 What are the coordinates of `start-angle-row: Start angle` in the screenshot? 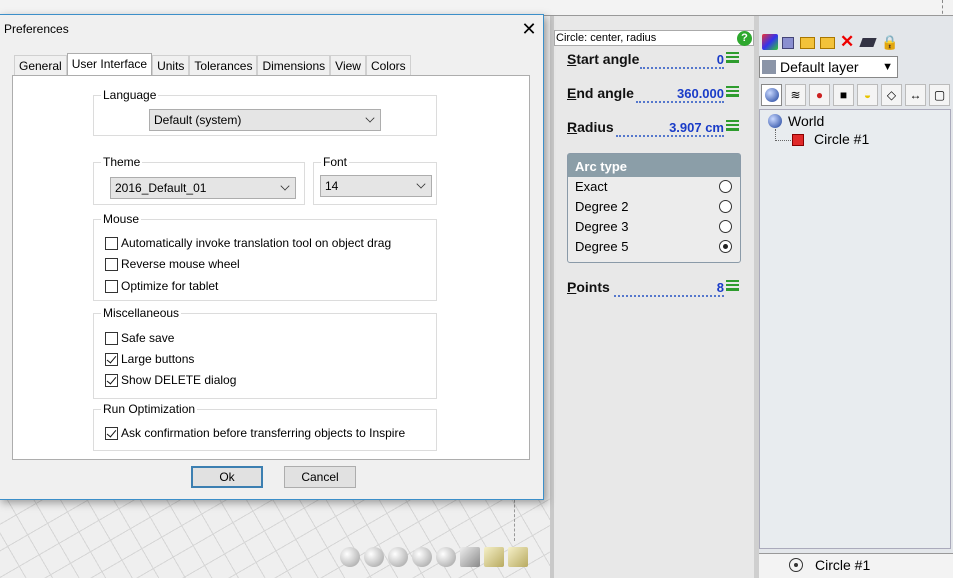 It's located at (603, 59).